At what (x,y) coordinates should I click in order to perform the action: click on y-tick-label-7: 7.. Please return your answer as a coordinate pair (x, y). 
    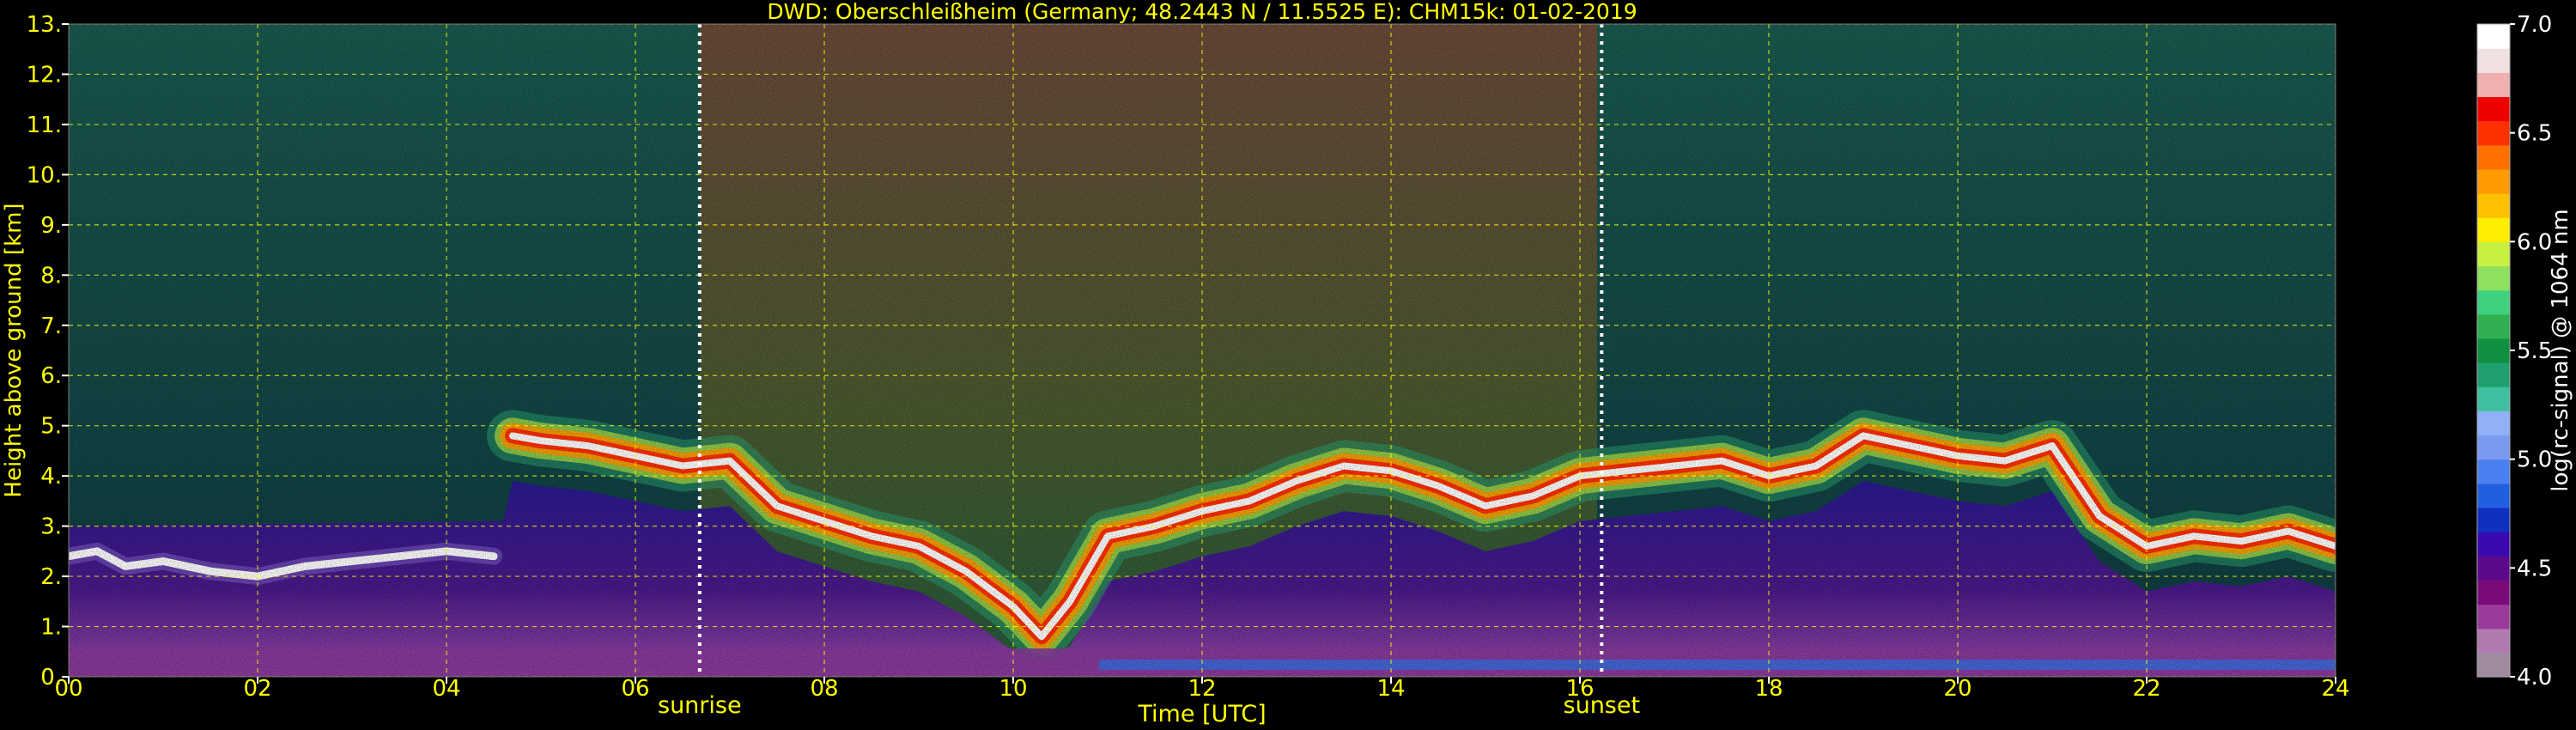
    Looking at the image, I should click on (51, 326).